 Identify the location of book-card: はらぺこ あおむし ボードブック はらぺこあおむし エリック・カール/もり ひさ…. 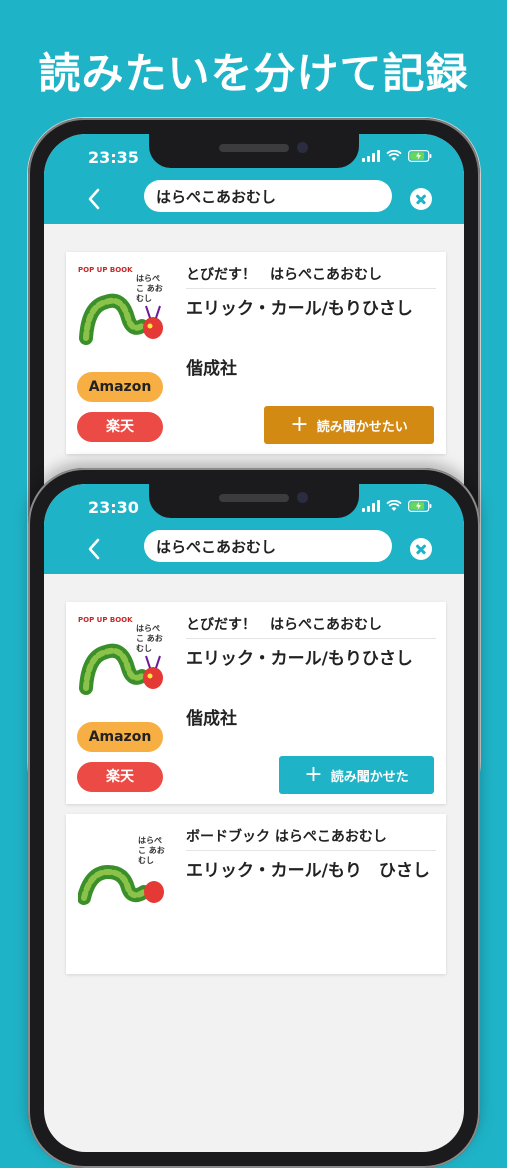
(256, 894).